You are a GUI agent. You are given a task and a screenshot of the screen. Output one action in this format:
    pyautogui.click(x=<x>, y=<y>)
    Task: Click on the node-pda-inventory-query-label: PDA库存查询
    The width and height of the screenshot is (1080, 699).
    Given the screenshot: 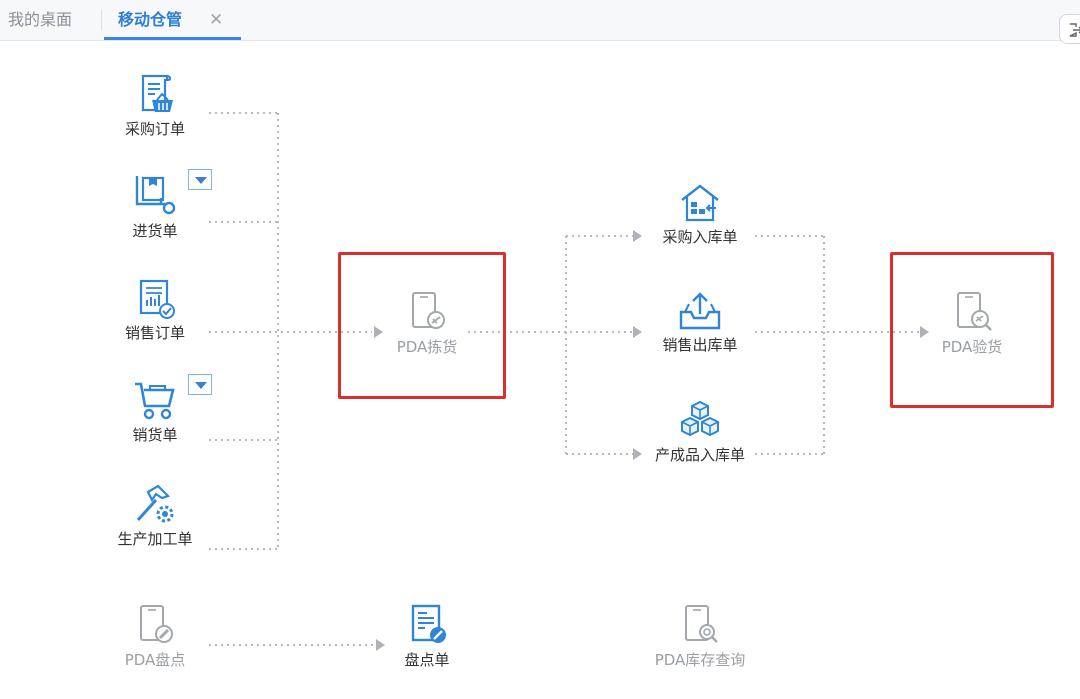 What is the action you would take?
    pyautogui.click(x=700, y=660)
    